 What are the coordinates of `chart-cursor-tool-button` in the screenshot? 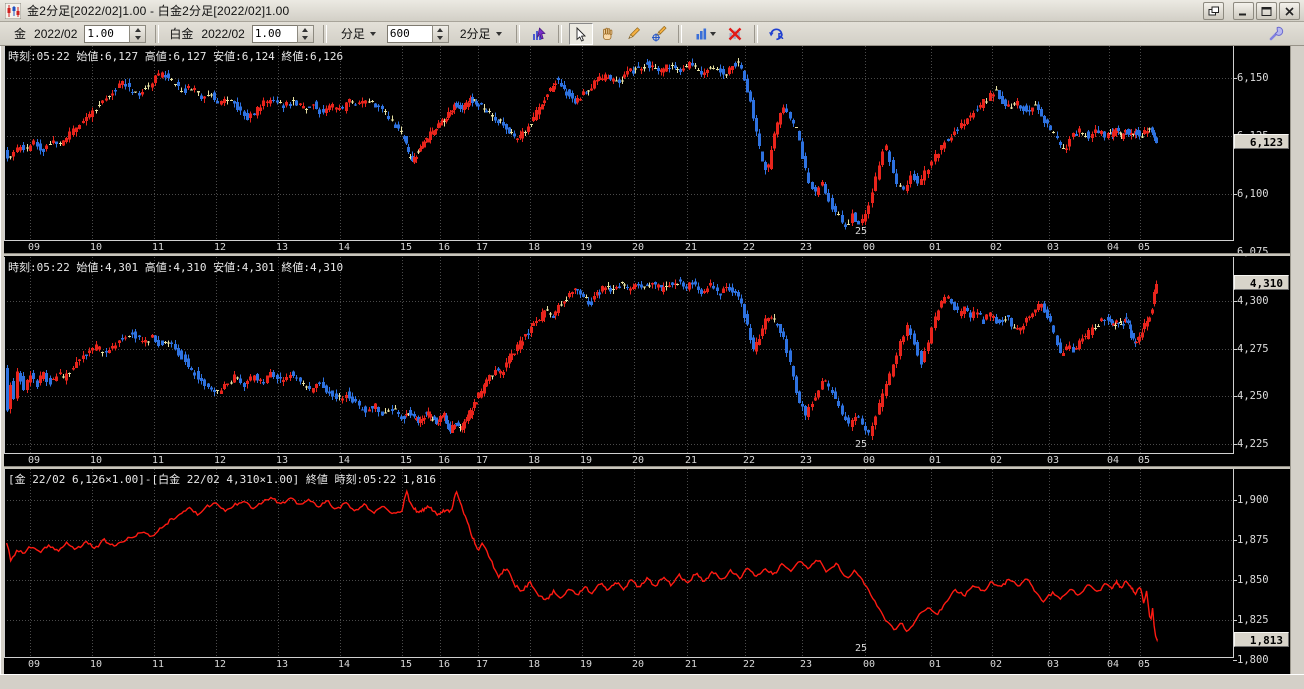 It's located at (539, 34).